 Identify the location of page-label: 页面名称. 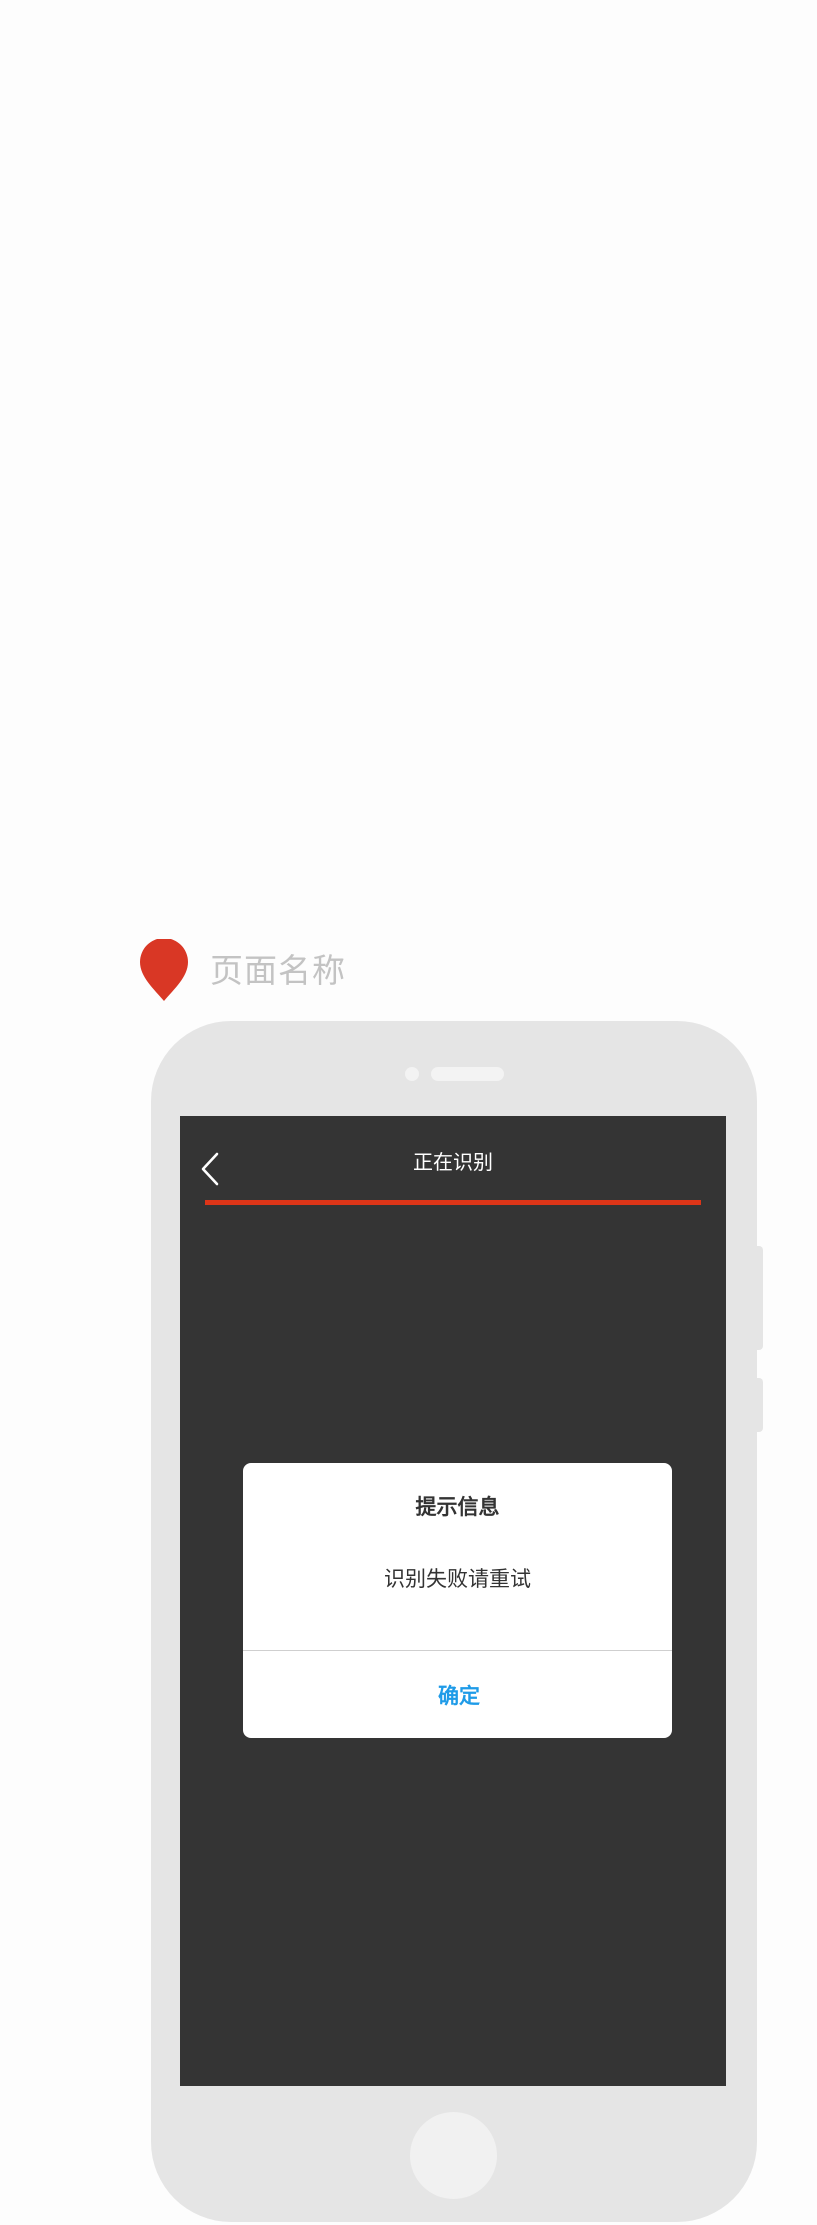
(243, 970).